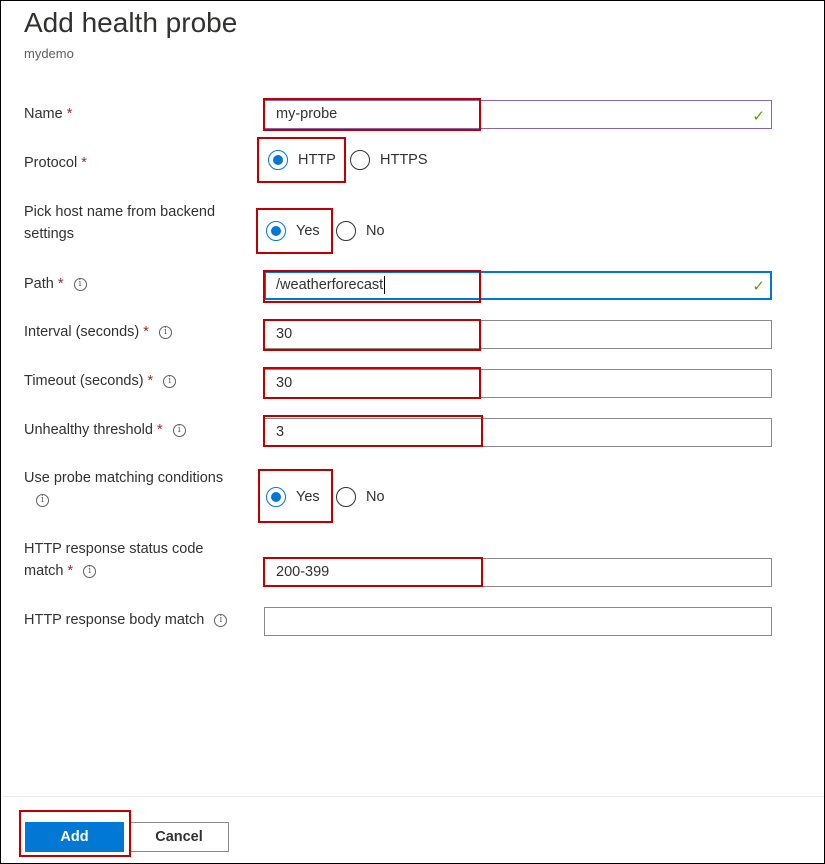 This screenshot has height=864, width=825. I want to click on status-code-label-line1: HTTP response status code, so click(114, 549).